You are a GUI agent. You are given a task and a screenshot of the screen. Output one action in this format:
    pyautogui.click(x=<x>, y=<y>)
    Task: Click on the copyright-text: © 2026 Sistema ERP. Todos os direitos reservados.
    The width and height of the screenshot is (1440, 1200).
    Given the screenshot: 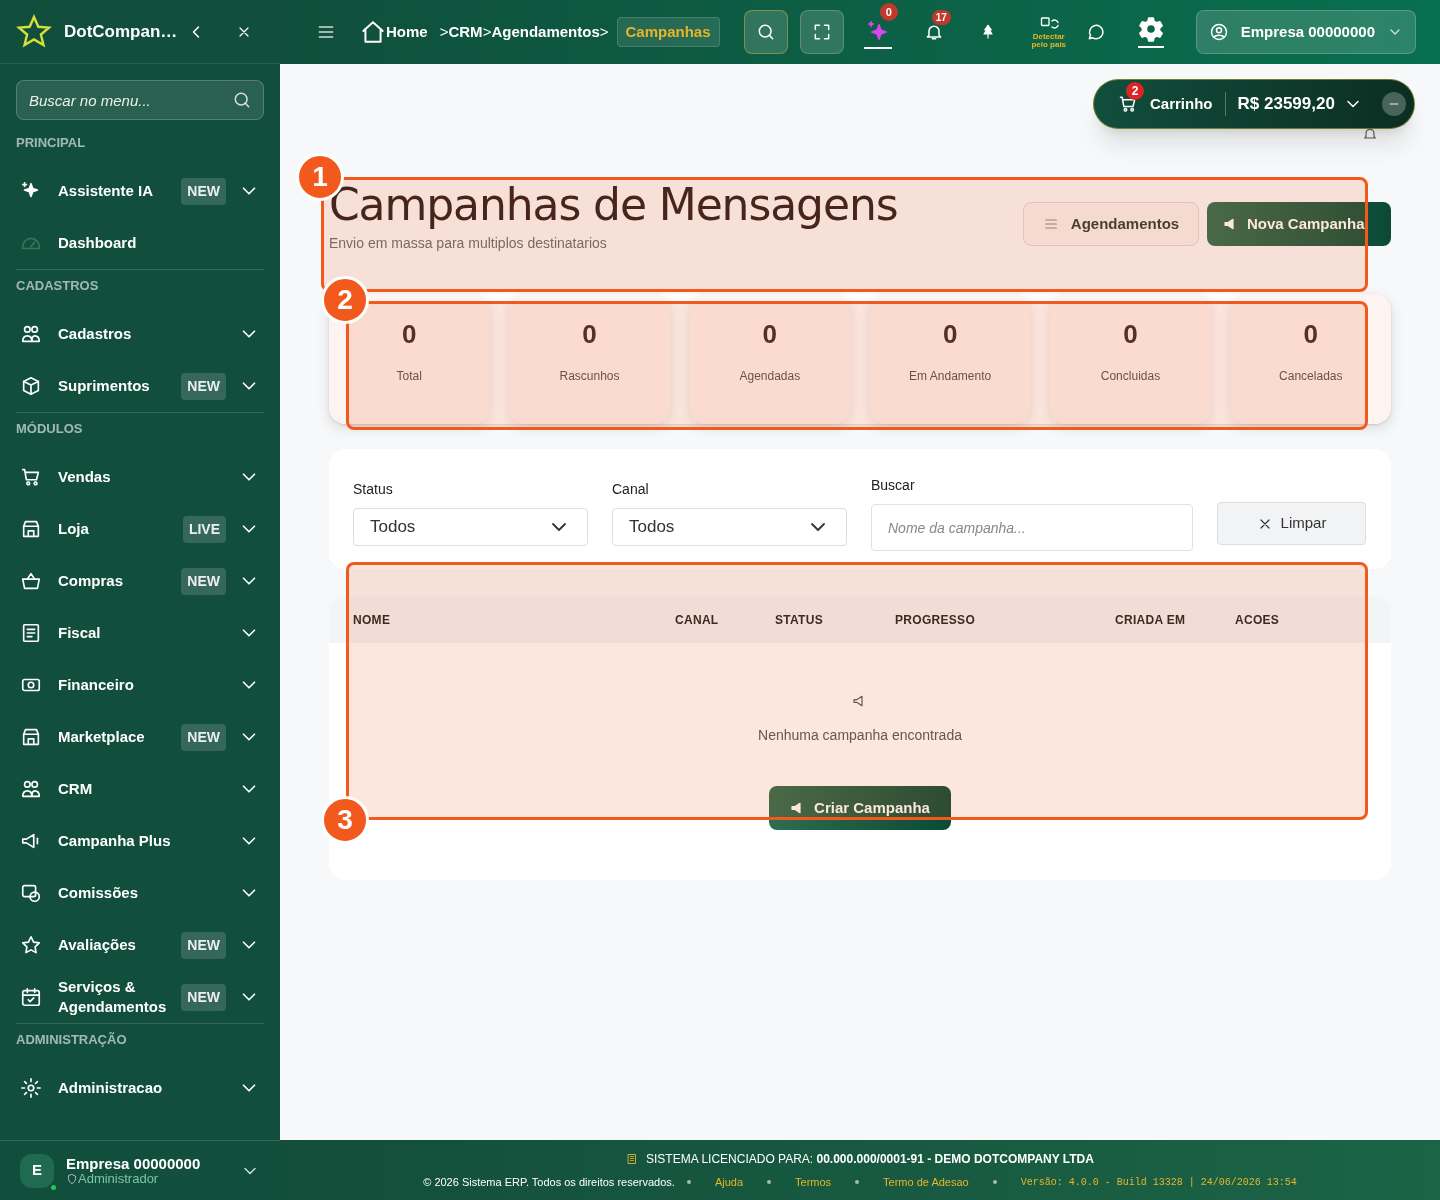 What is the action you would take?
    pyautogui.click(x=549, y=1182)
    